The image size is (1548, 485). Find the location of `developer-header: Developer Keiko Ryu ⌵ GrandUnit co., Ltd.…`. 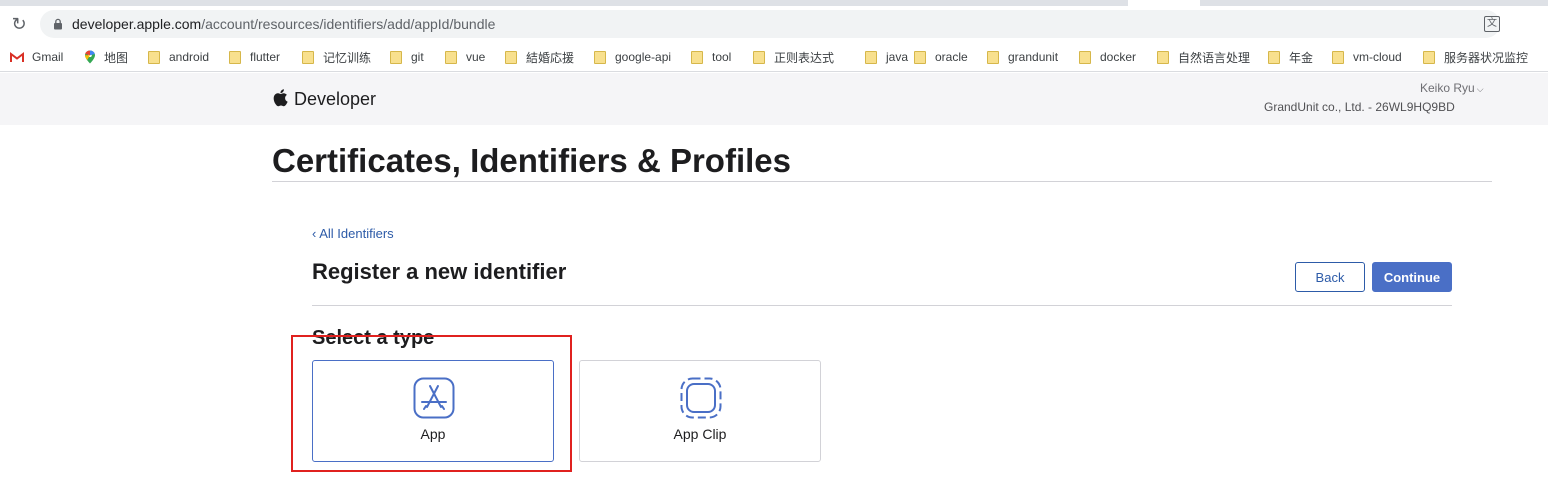

developer-header: Developer Keiko Ryu ⌵ GrandUnit co., Ltd.… is located at coordinates (774, 99).